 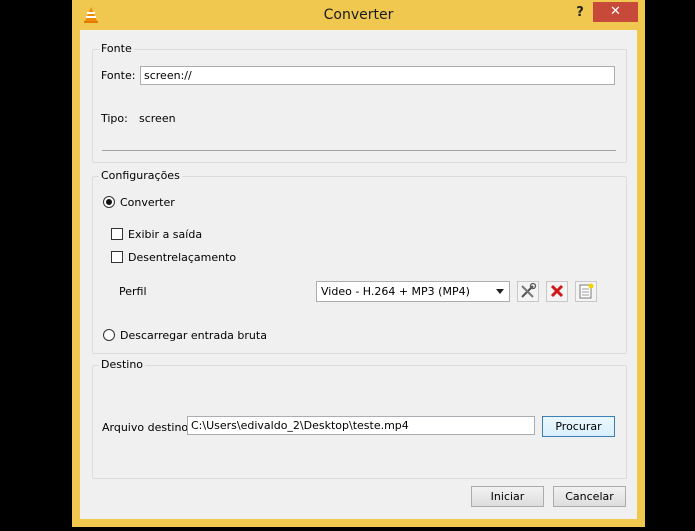 What do you see at coordinates (359, 150) in the screenshot?
I see `source-separator` at bounding box center [359, 150].